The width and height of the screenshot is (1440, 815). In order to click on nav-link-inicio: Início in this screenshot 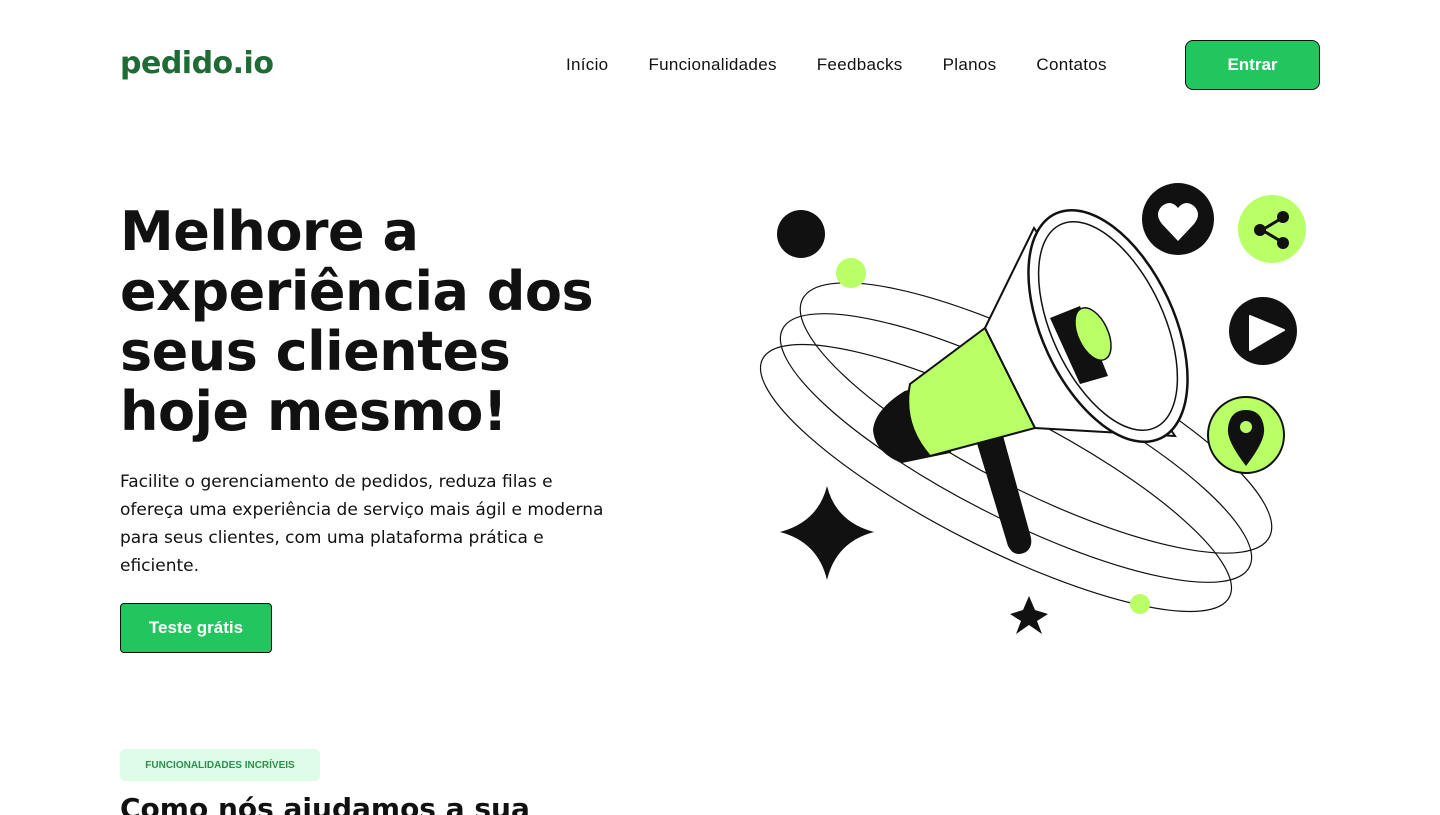, I will do `click(587, 65)`.